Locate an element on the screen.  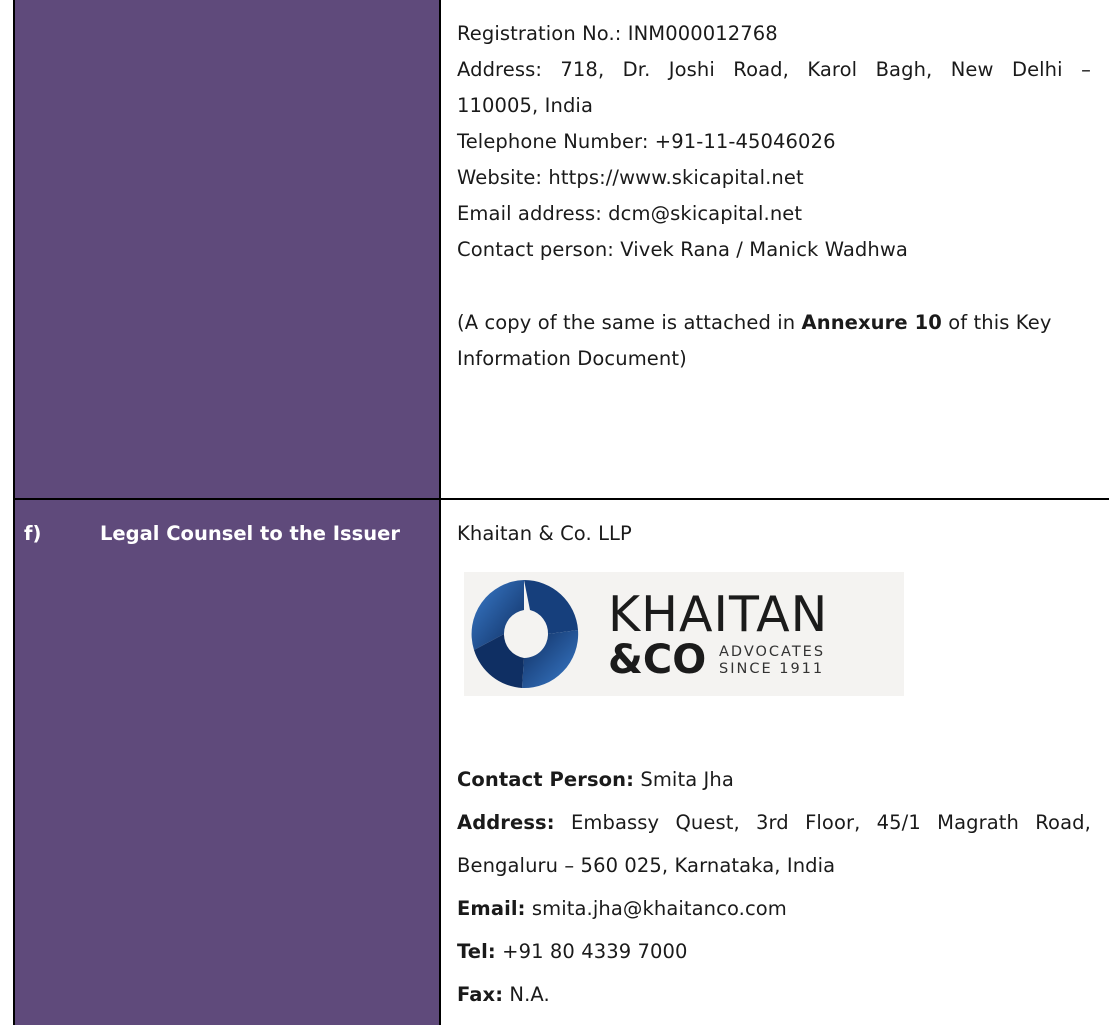
fax-label: Fax: is located at coordinates (480, 994).